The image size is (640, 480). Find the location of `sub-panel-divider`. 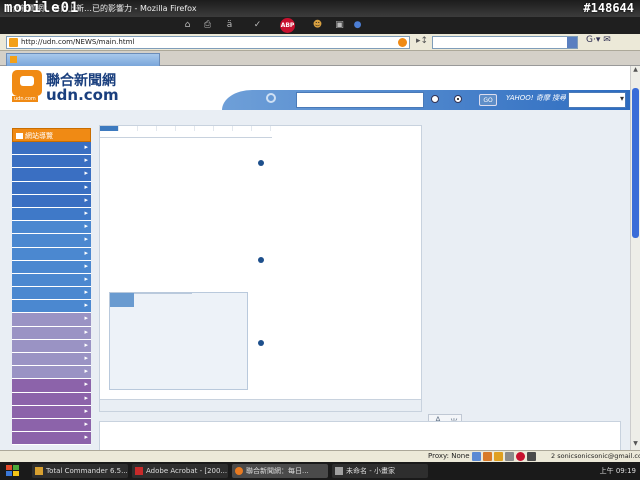

sub-panel-divider is located at coordinates (163, 295).